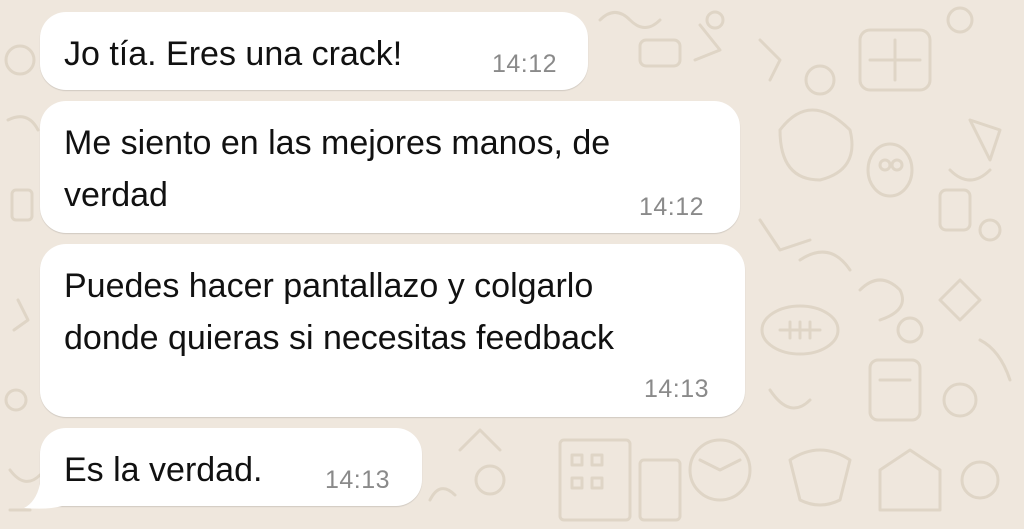 Image resolution: width=1024 pixels, height=529 pixels. Describe the element at coordinates (163, 470) in the screenshot. I see `message-text: Es la verdad.` at that location.